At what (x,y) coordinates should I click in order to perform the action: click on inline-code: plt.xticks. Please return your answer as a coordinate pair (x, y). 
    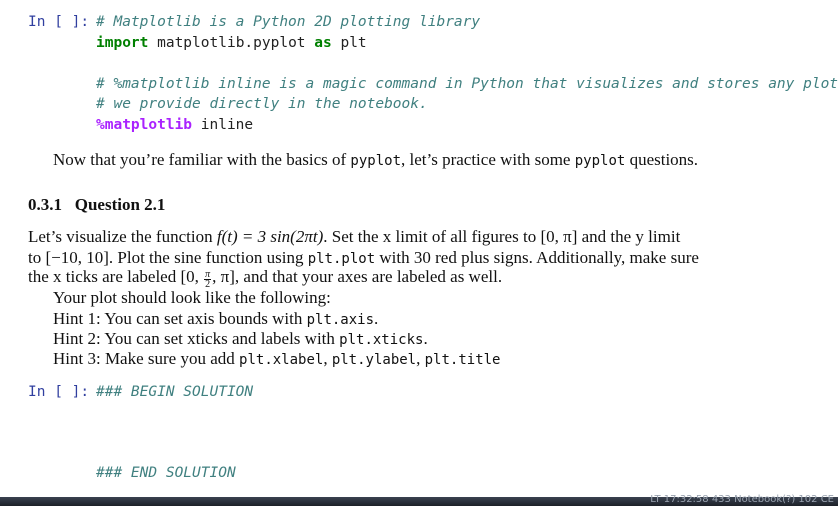
    Looking at the image, I should click on (381, 340).